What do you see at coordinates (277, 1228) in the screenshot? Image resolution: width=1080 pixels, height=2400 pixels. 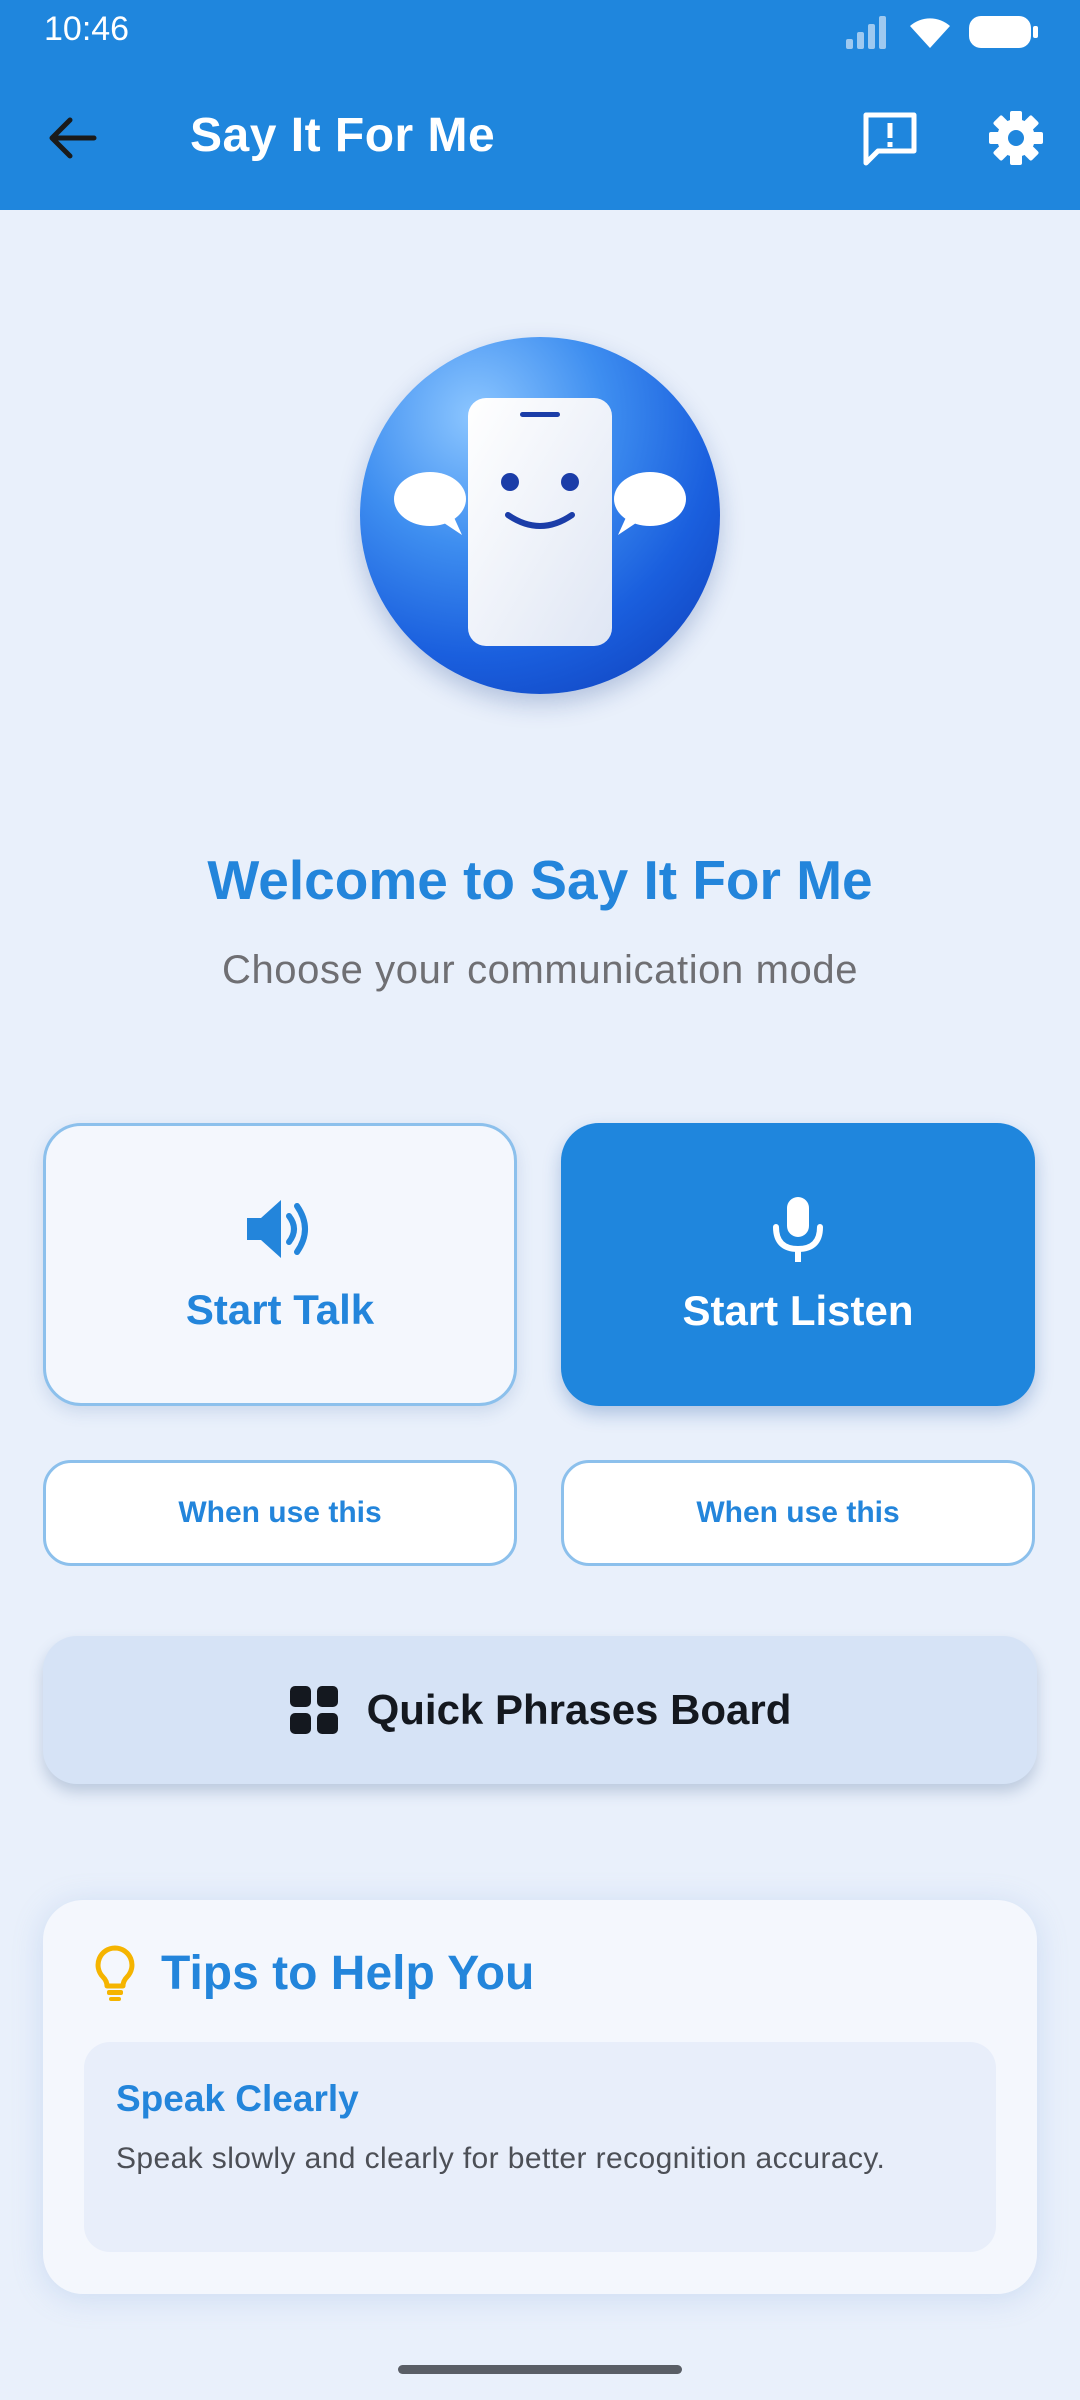 I see `speaker-icon` at bounding box center [277, 1228].